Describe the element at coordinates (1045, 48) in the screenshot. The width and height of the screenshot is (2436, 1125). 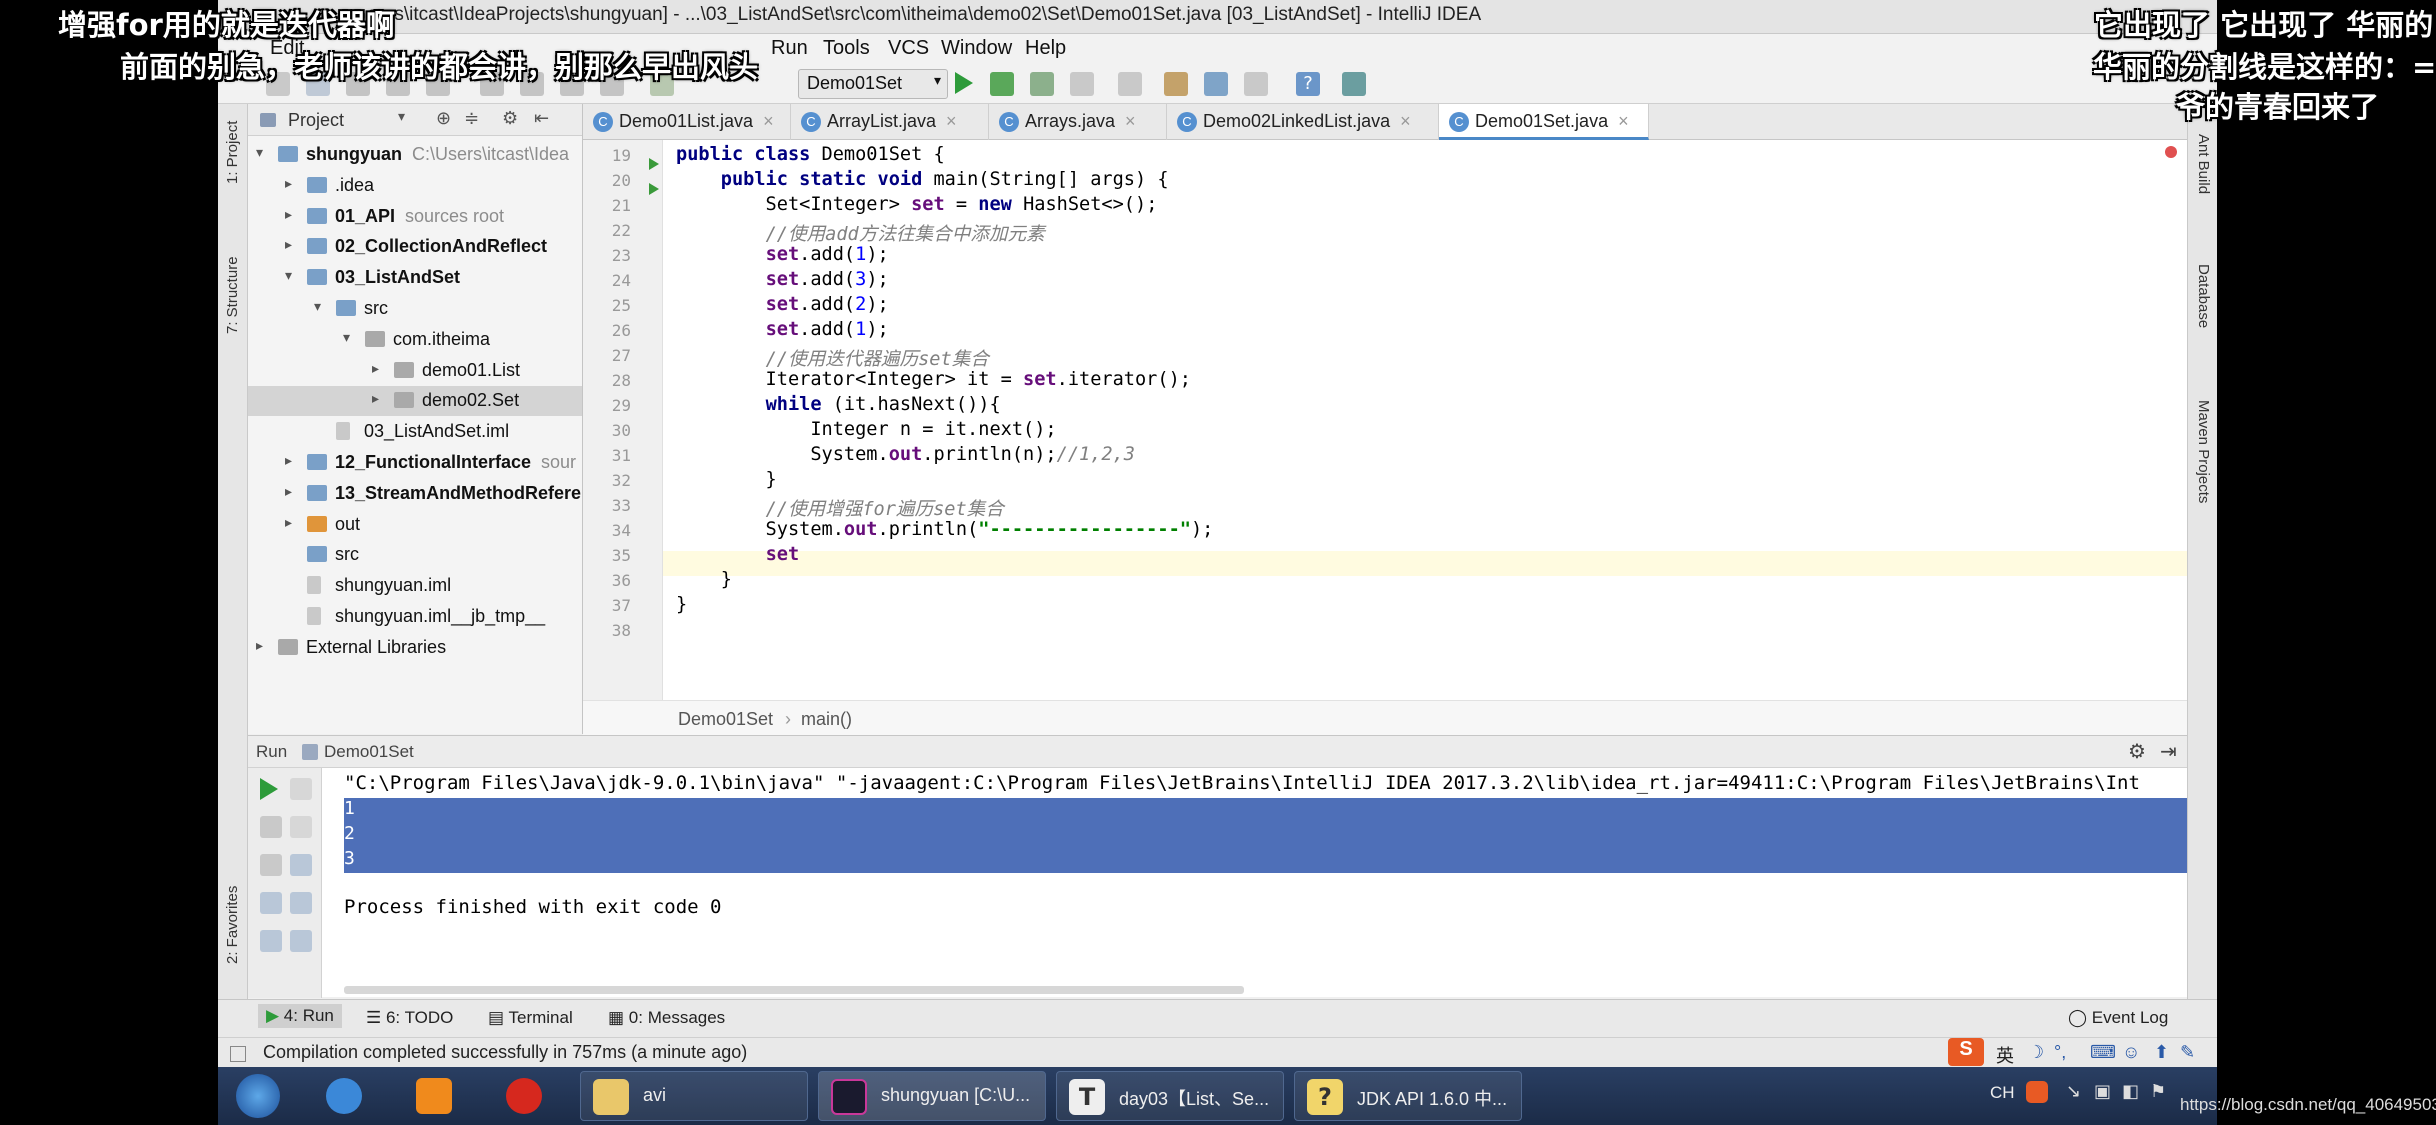
I see `menu-help: Help` at that location.